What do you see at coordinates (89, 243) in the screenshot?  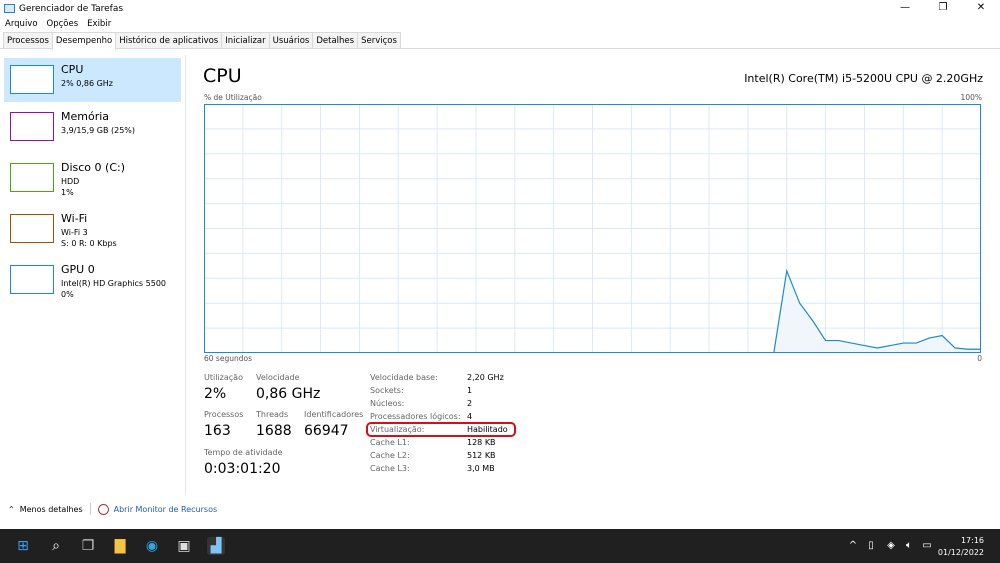 I see `sidebar-item-detail: S: 0 R: 0 Kbps` at bounding box center [89, 243].